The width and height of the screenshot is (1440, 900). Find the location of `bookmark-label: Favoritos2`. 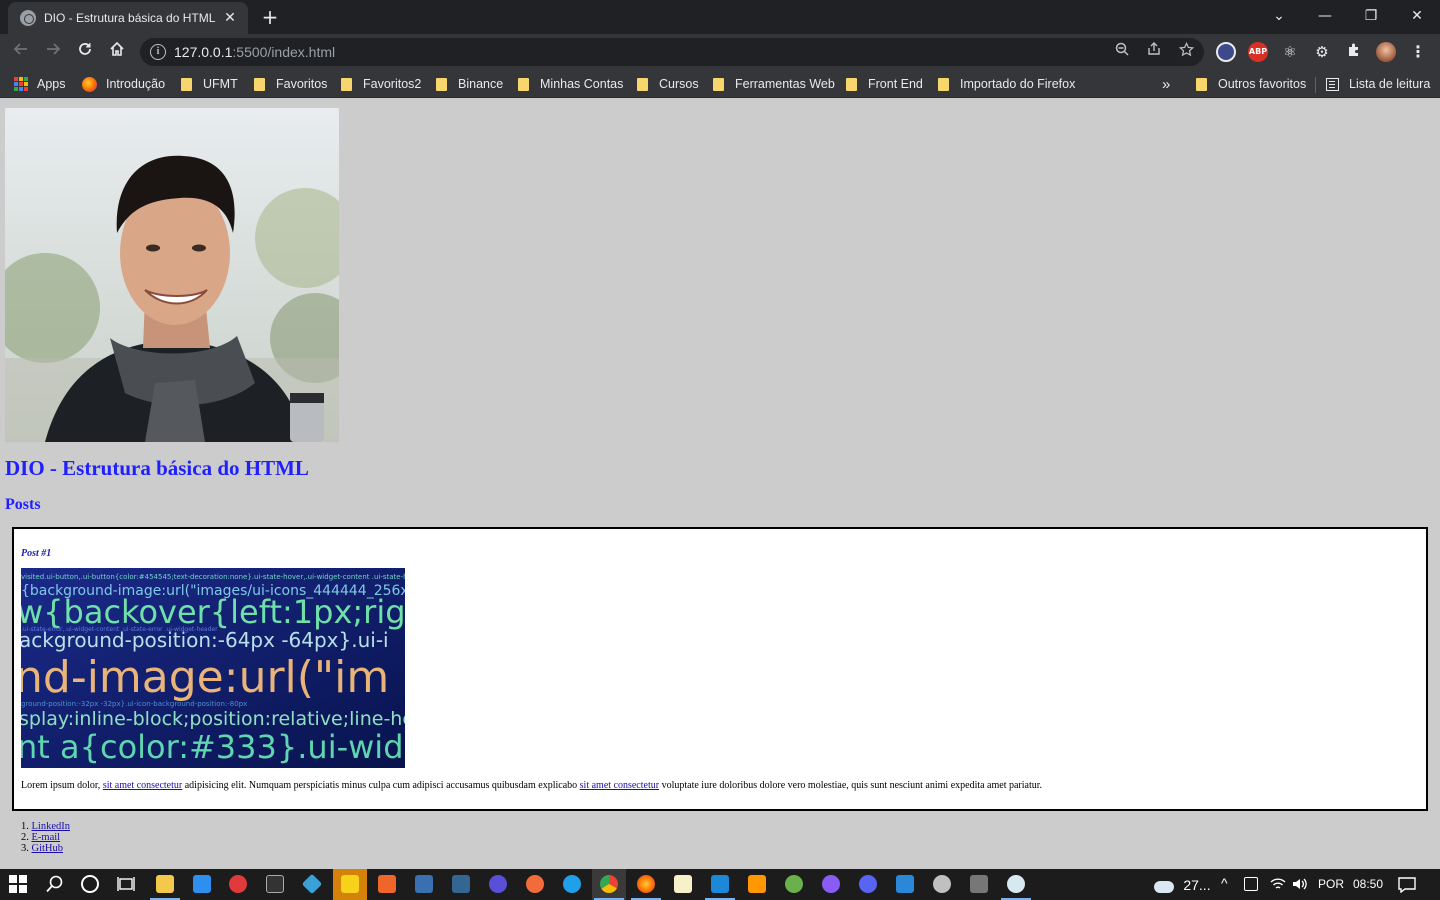

bookmark-label: Favoritos2 is located at coordinates (392, 84).